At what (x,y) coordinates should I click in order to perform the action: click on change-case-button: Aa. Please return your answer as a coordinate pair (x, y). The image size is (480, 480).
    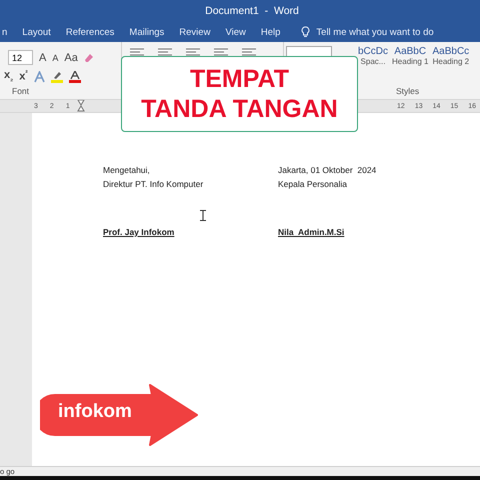
    Looking at the image, I should click on (71, 58).